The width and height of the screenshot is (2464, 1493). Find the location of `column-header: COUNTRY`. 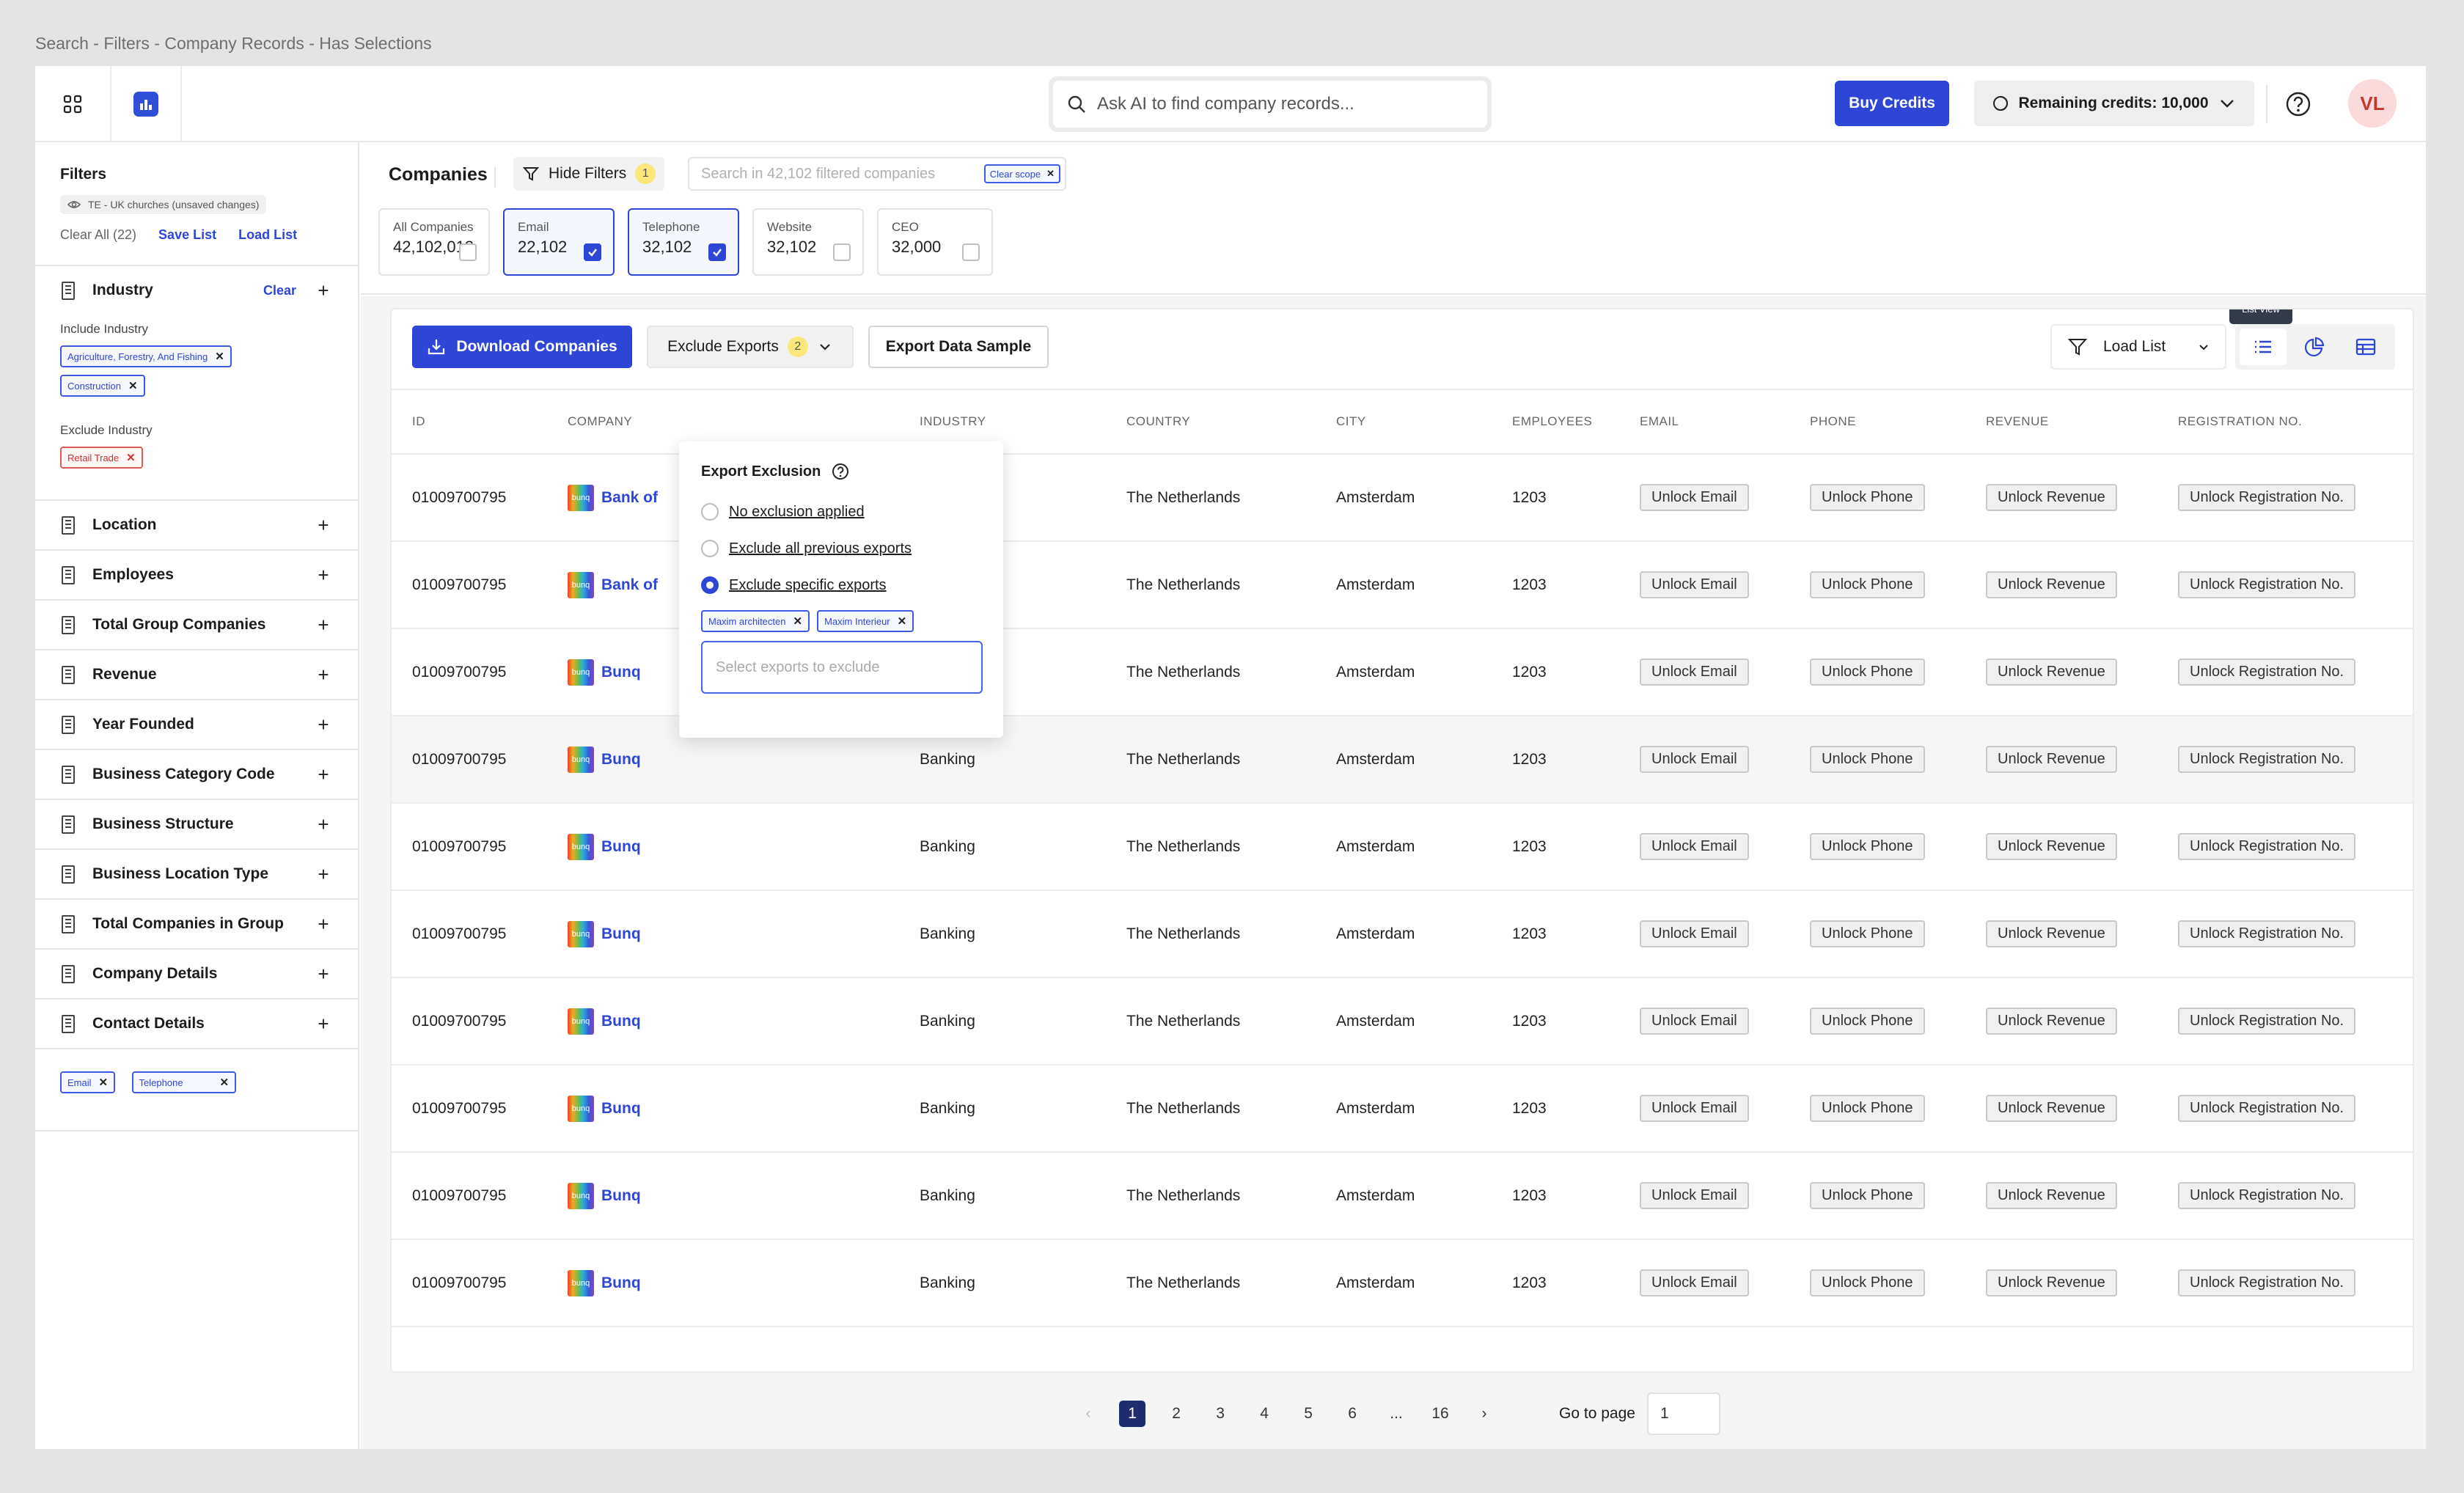

column-header: COUNTRY is located at coordinates (1211, 422).